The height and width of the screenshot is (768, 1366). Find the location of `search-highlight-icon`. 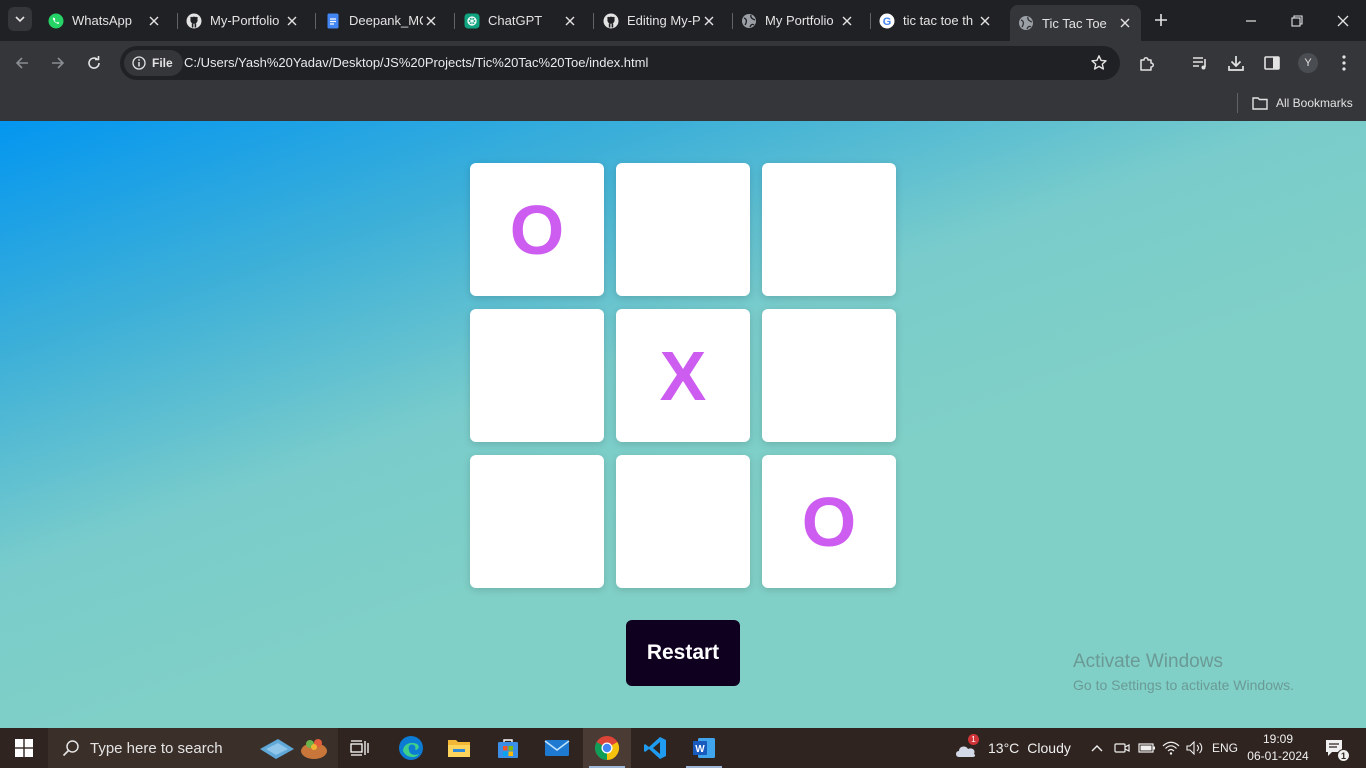

search-highlight-icon is located at coordinates (293, 749).